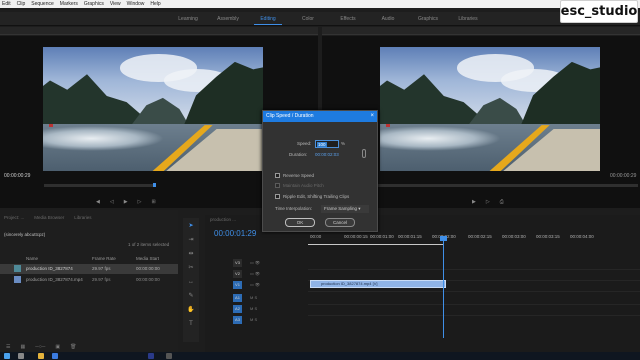 Image resolution: width=640 pixels, height=360 pixels. I want to click on sequence-icon, so click(17, 268).